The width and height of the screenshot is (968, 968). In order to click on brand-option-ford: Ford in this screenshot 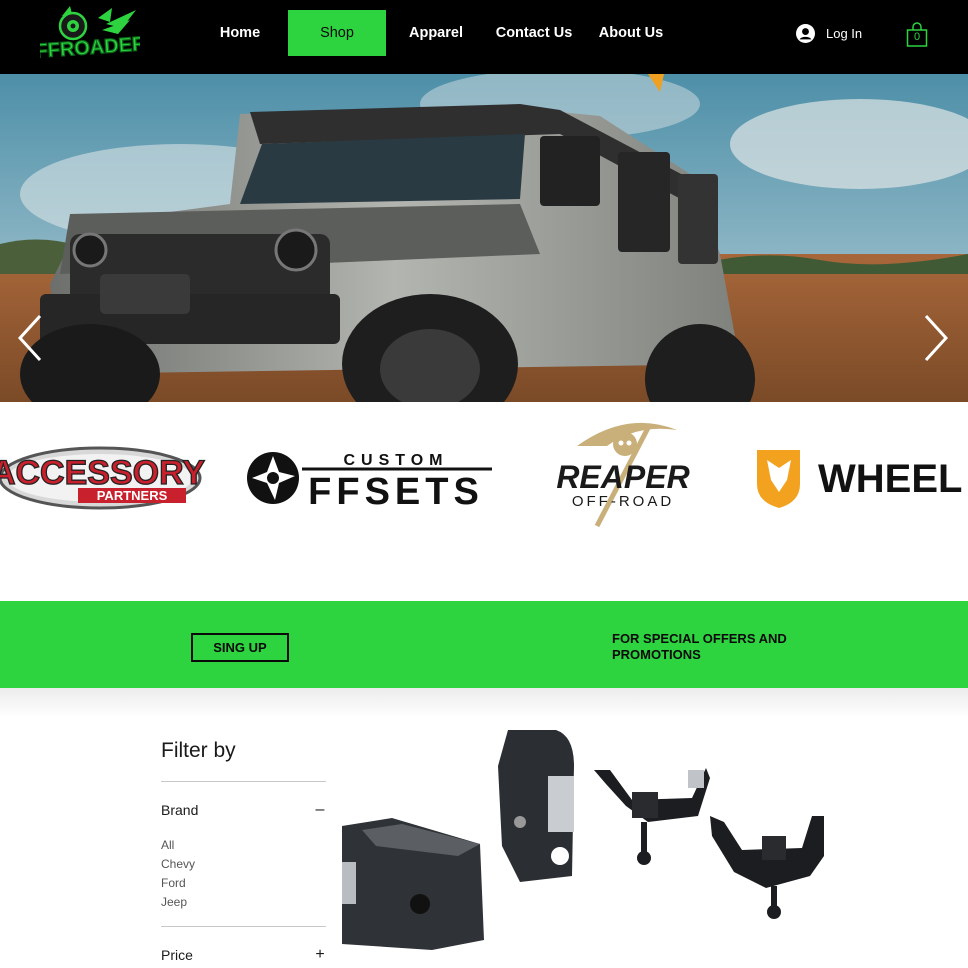, I will do `click(178, 883)`.